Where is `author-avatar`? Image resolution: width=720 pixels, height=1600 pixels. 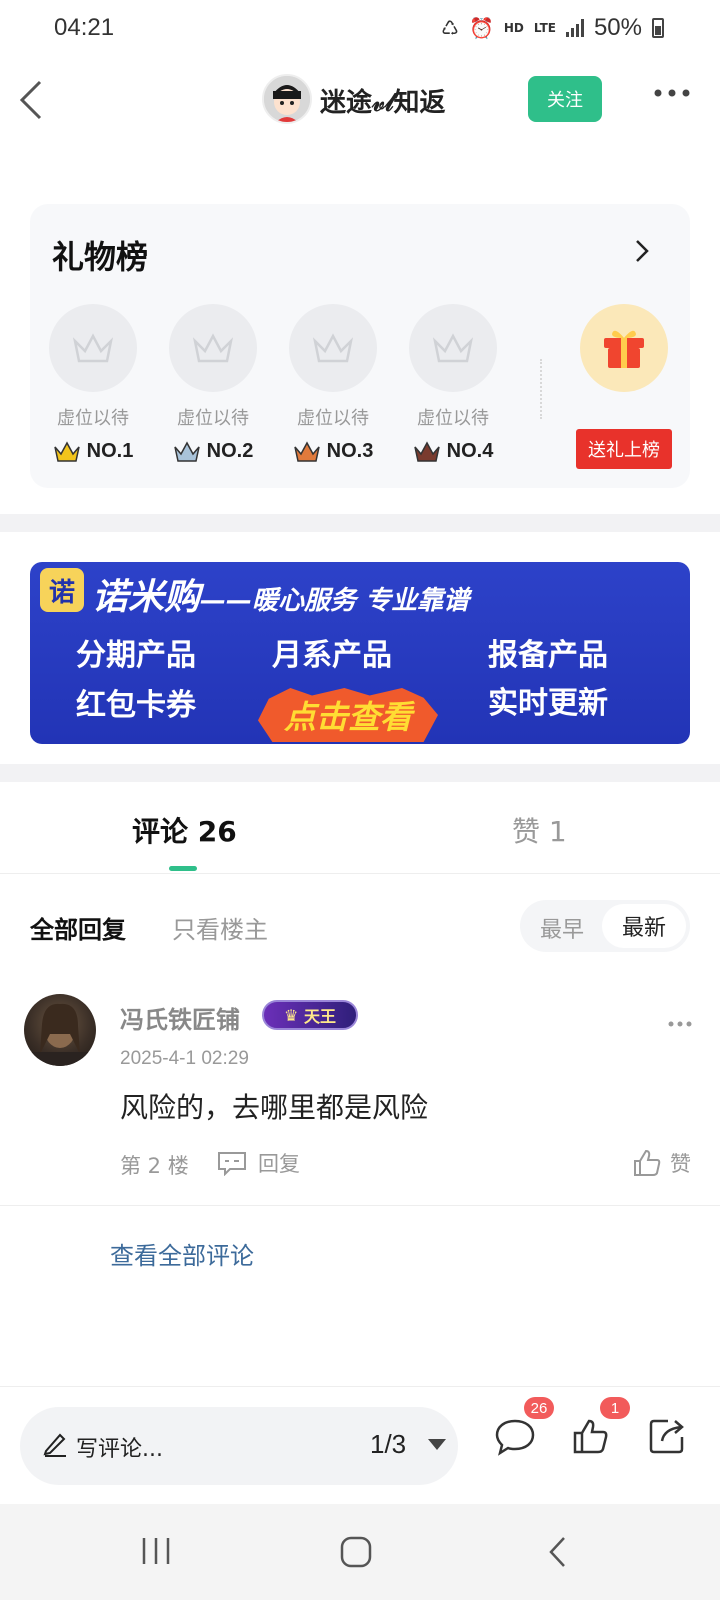 author-avatar is located at coordinates (287, 99).